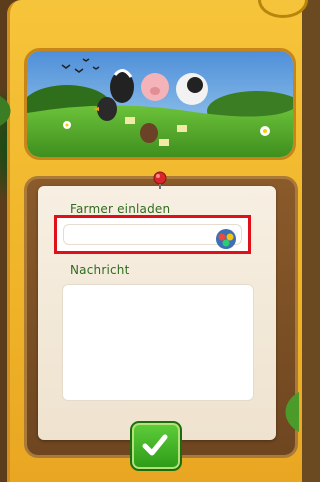  I want to click on corner-ornament, so click(283, 9).